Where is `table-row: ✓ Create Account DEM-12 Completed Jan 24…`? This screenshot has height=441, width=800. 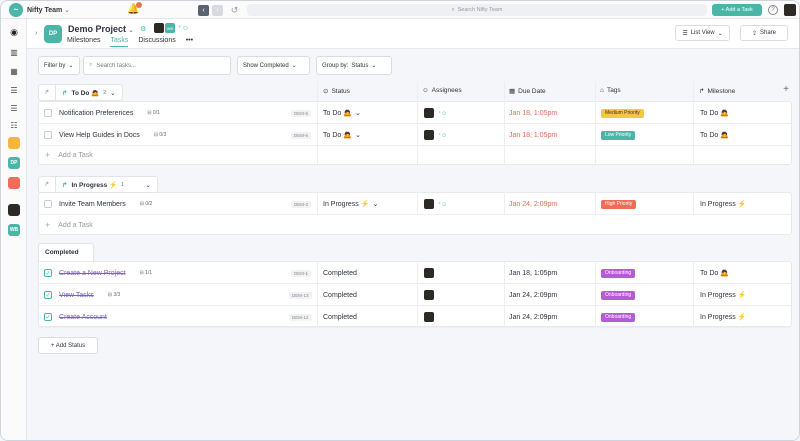
table-row: ✓ Create Account DEM-12 Completed Jan 24… is located at coordinates (415, 317).